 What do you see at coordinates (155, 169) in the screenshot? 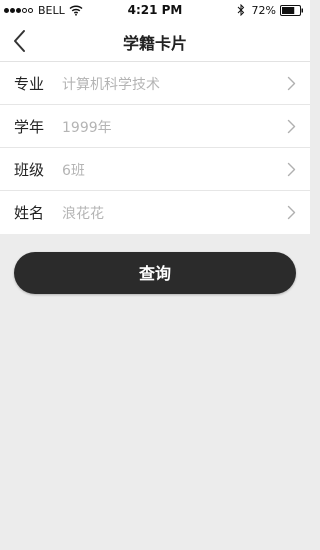
I see `class-row: 班级 6班` at bounding box center [155, 169].